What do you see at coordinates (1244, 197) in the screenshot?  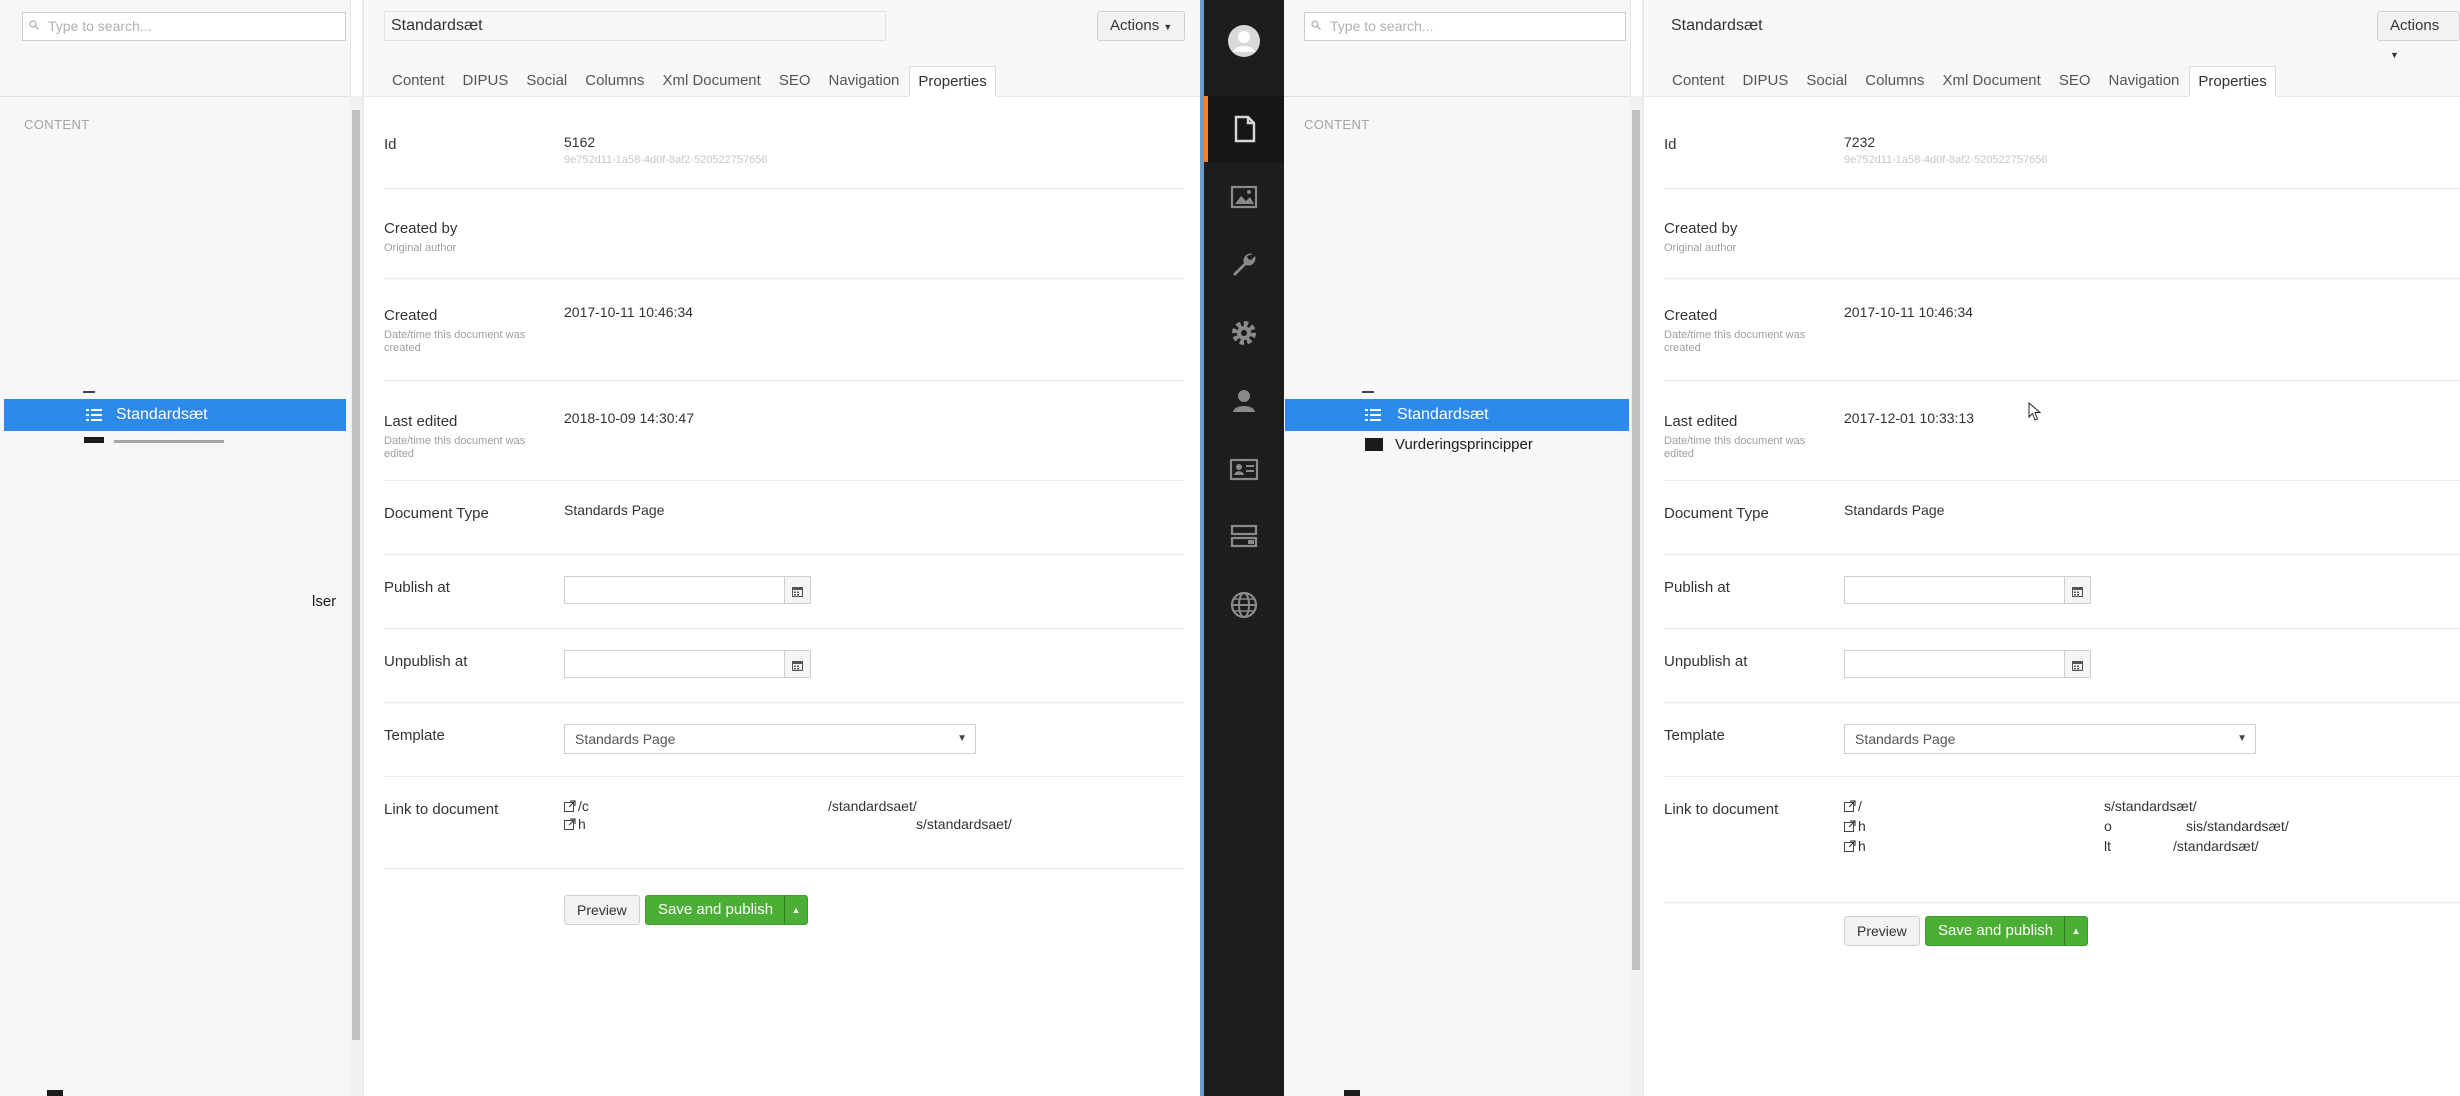 I see `media-icon` at bounding box center [1244, 197].